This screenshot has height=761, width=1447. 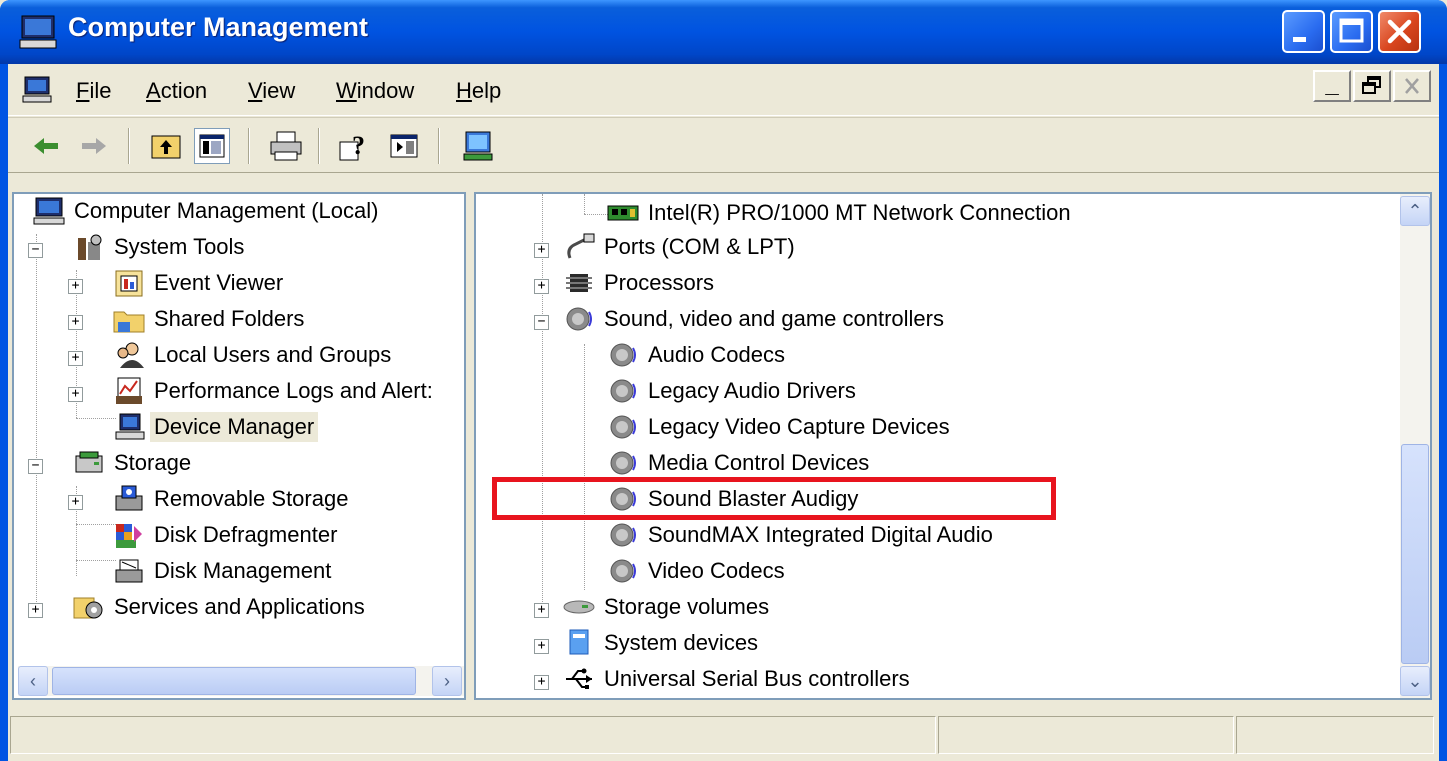 I want to click on volume-icon, so click(x=579, y=607).